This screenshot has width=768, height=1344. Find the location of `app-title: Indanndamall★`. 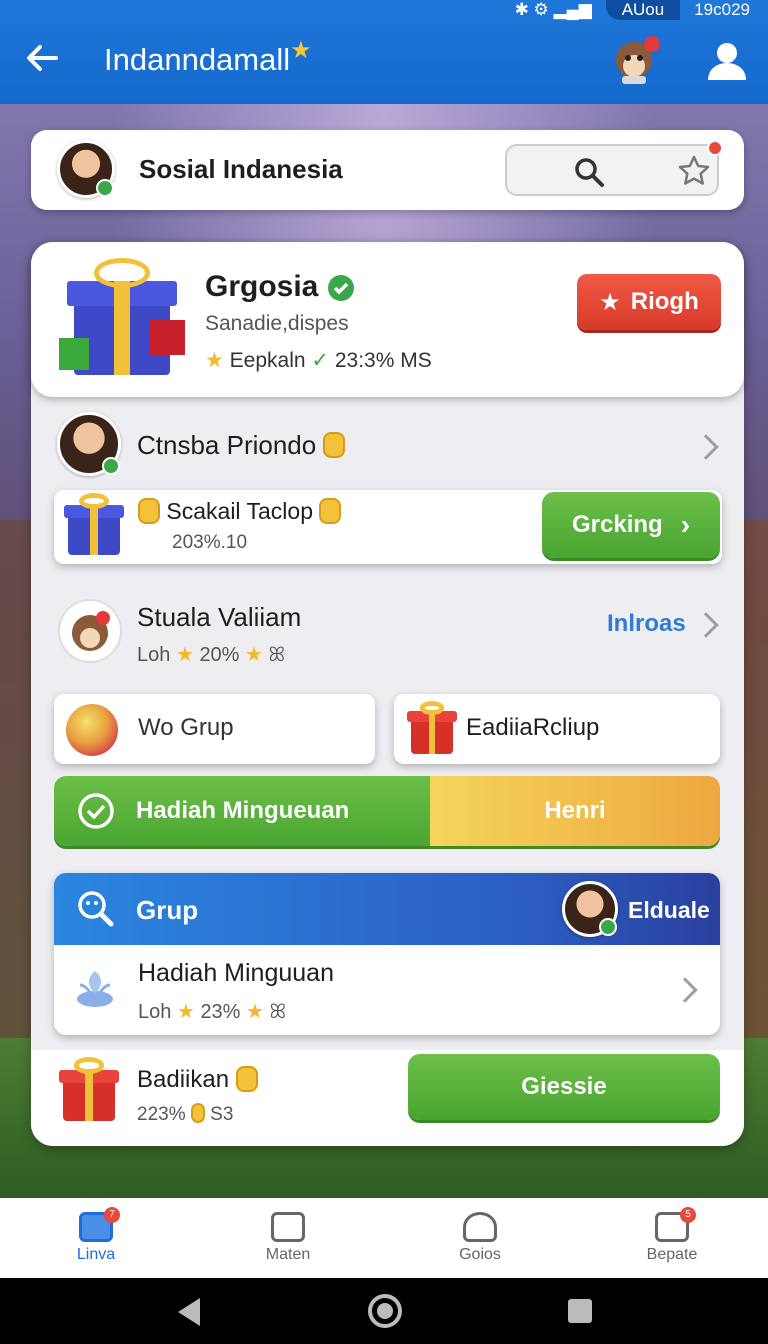

app-title: Indanndamall★ is located at coordinates (208, 57).